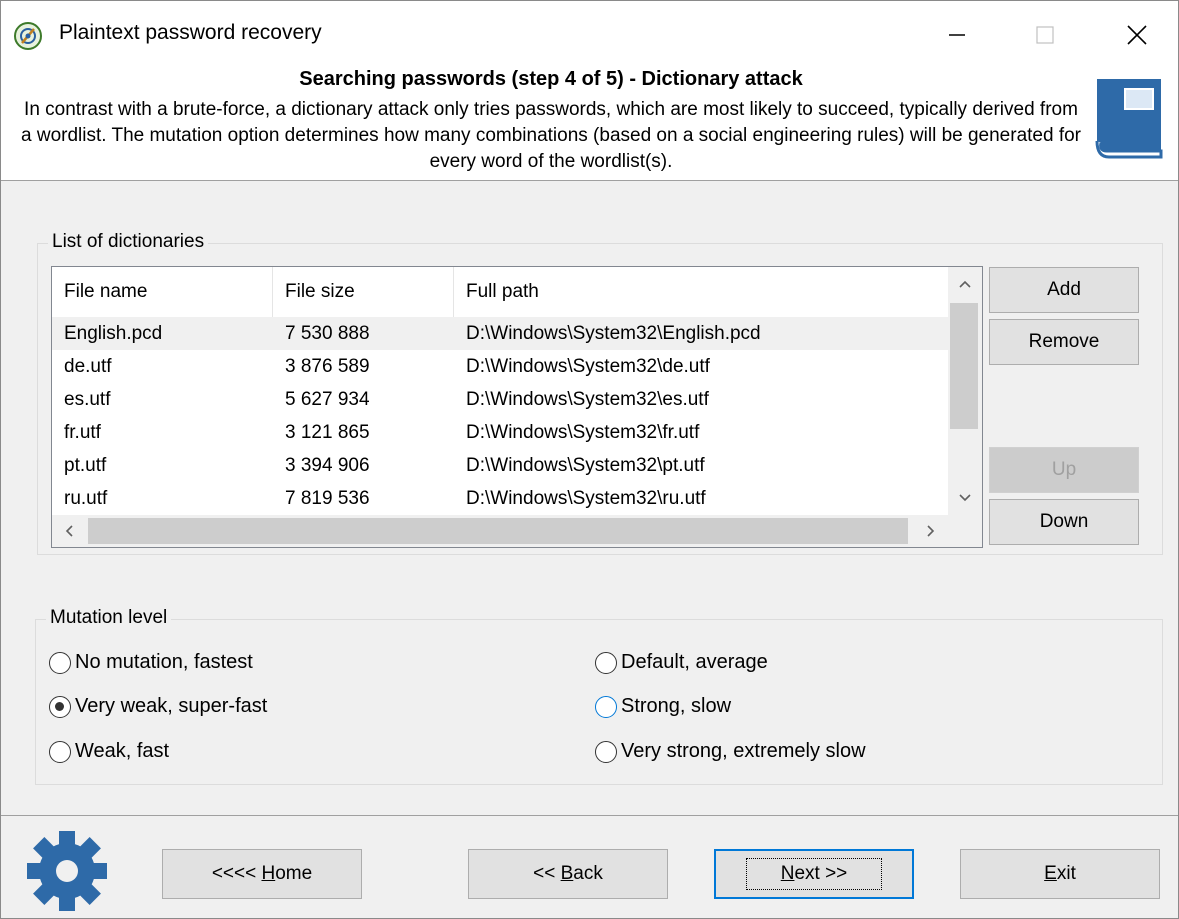 This screenshot has height=919, width=1179. I want to click on next-button: Next >>, so click(814, 874).